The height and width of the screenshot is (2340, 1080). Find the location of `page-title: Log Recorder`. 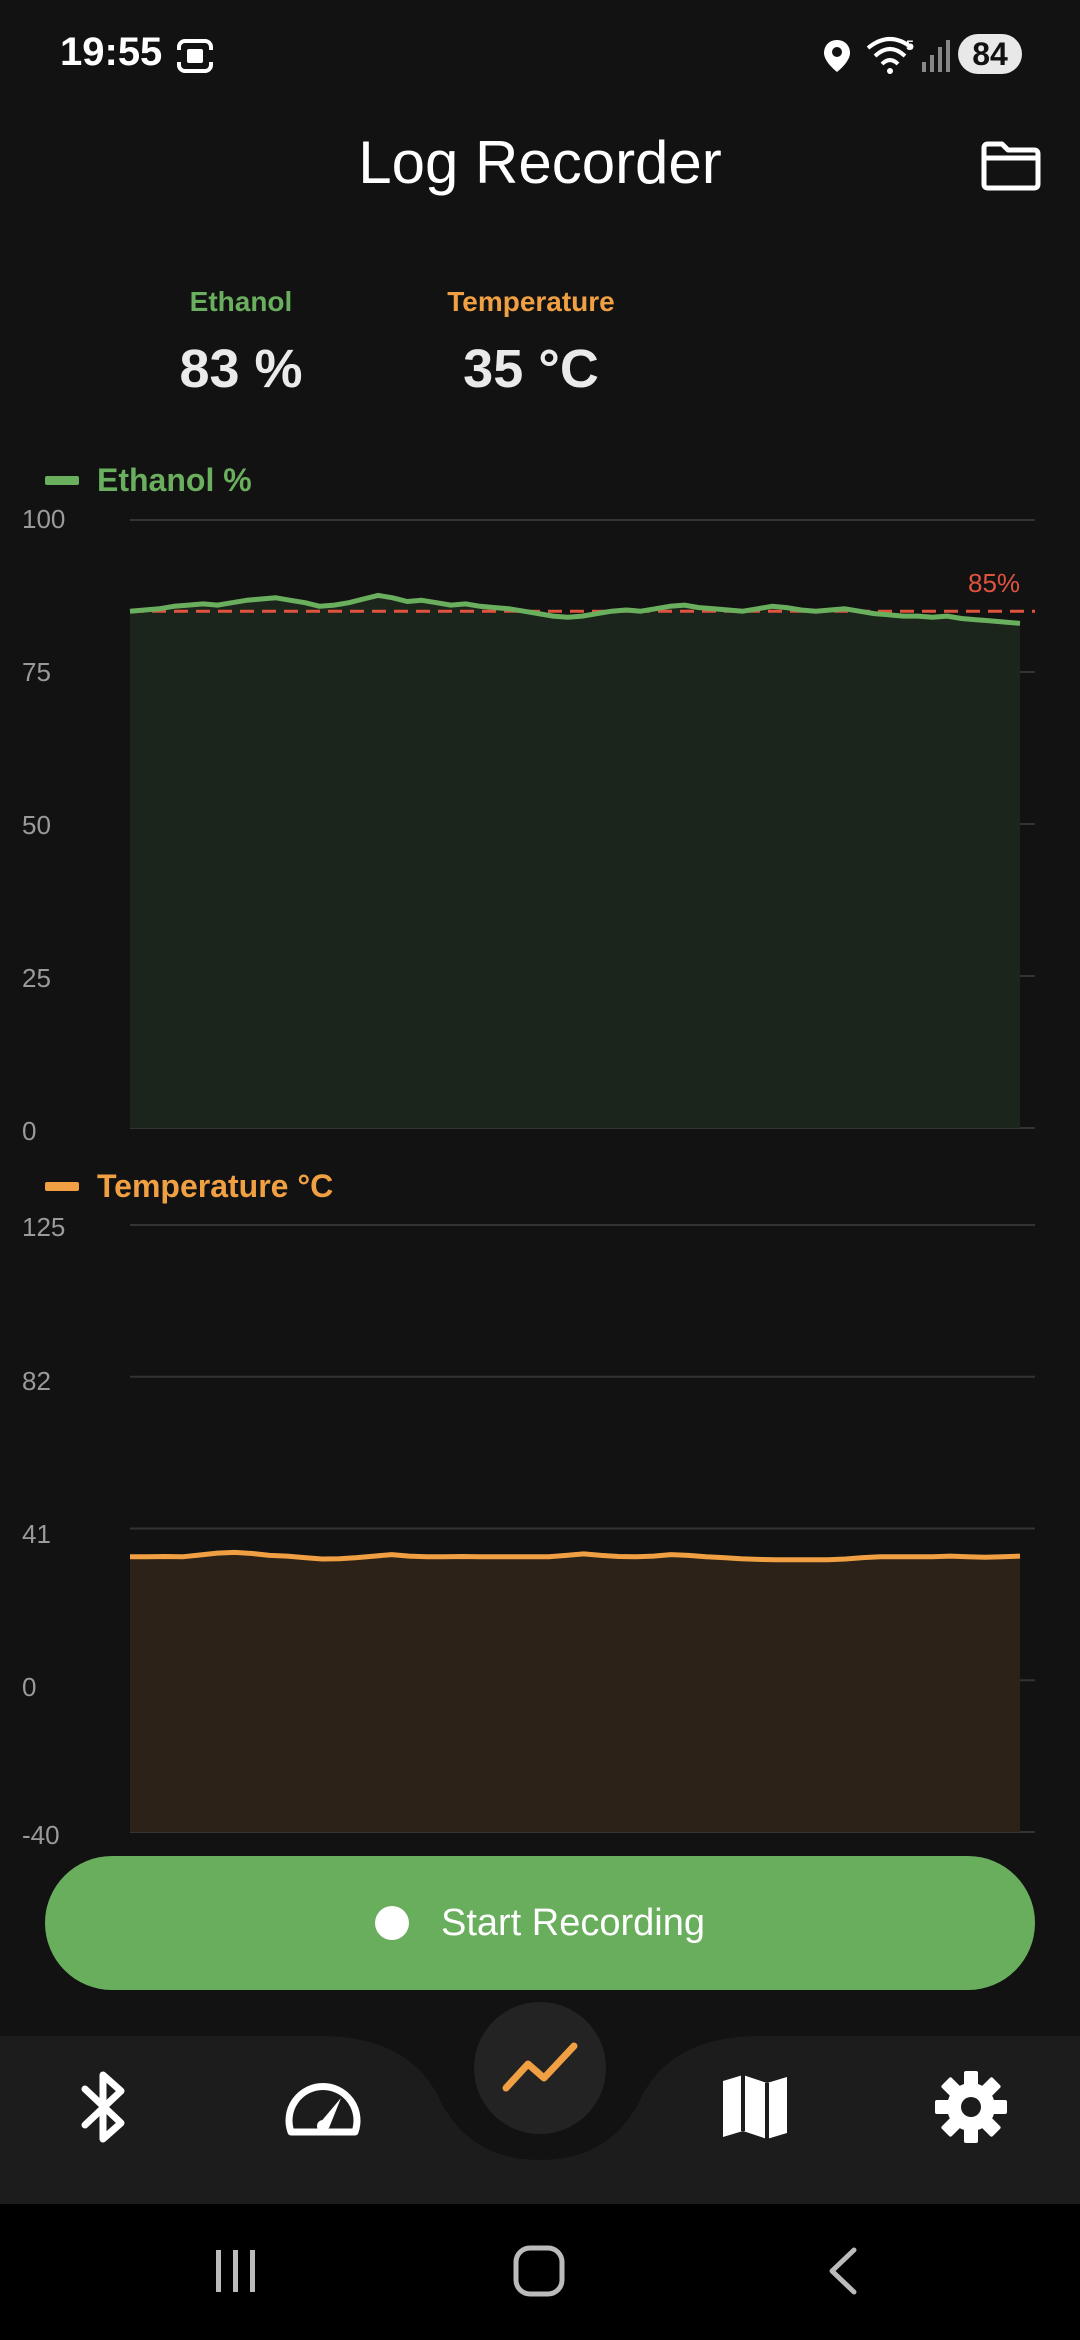

page-title: Log Recorder is located at coordinates (540, 162).